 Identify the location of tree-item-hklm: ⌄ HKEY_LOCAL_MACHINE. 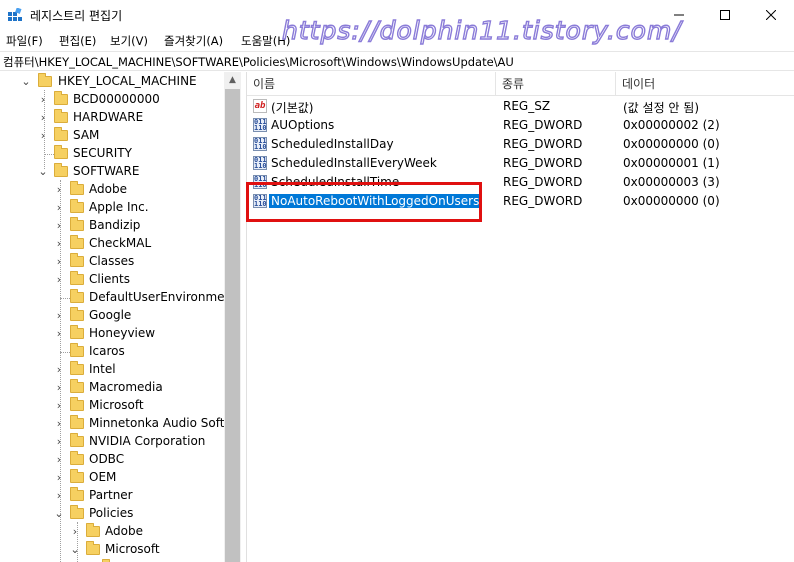
(112, 82).